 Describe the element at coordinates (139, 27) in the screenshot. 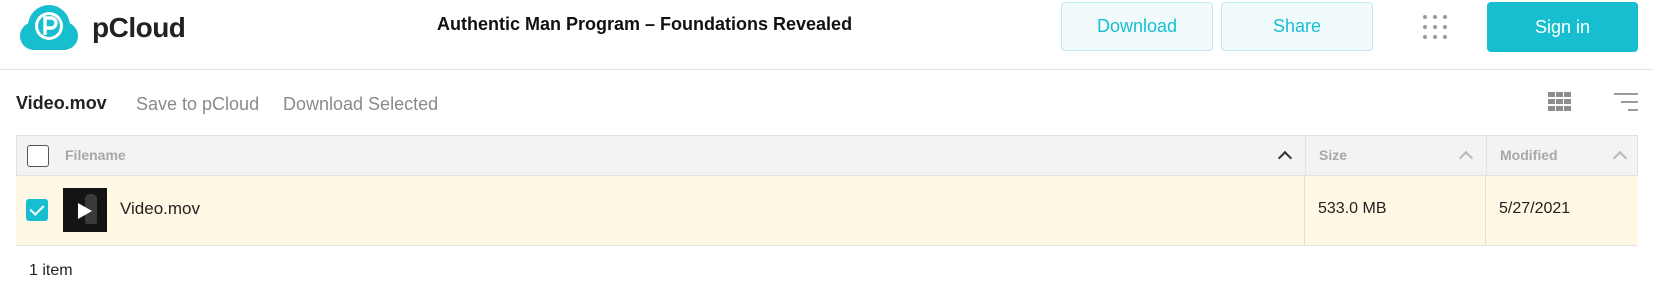

I see `logo-text: pCloud` at that location.